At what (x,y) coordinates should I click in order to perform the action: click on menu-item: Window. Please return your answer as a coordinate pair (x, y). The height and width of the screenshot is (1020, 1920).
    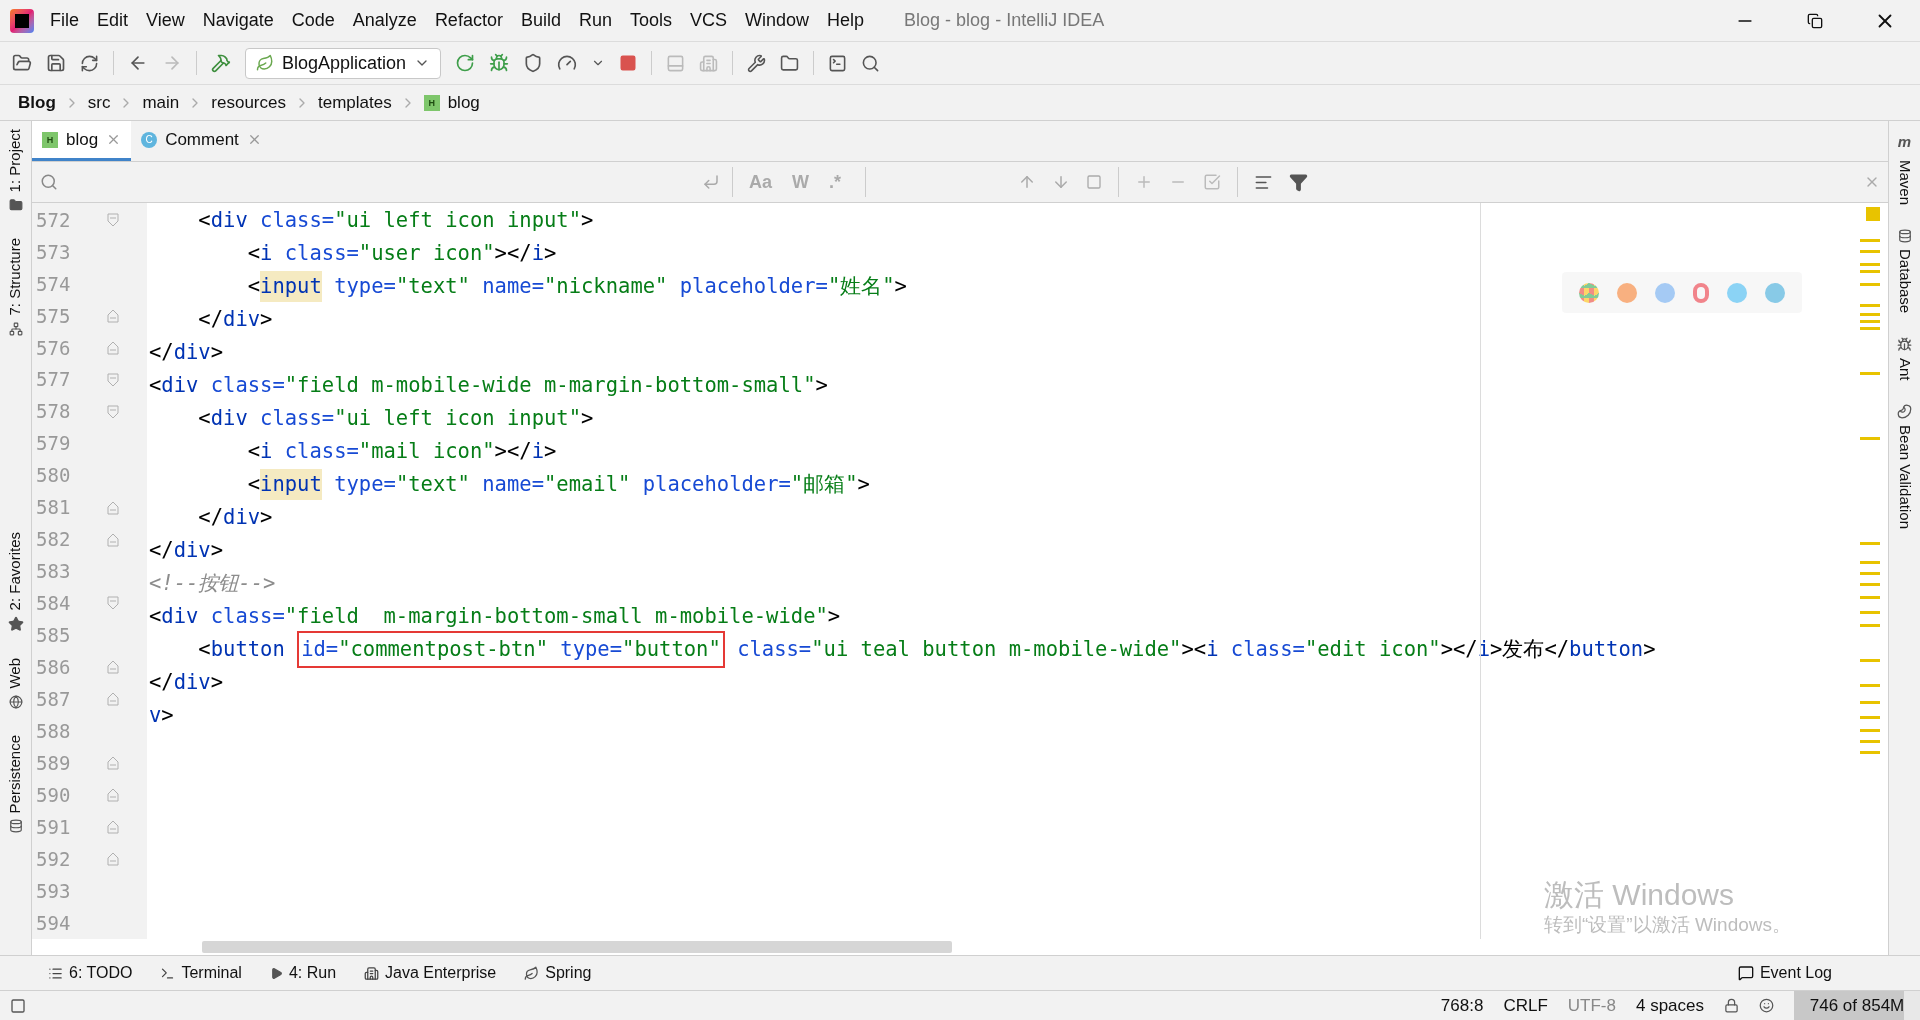
    Looking at the image, I should click on (777, 20).